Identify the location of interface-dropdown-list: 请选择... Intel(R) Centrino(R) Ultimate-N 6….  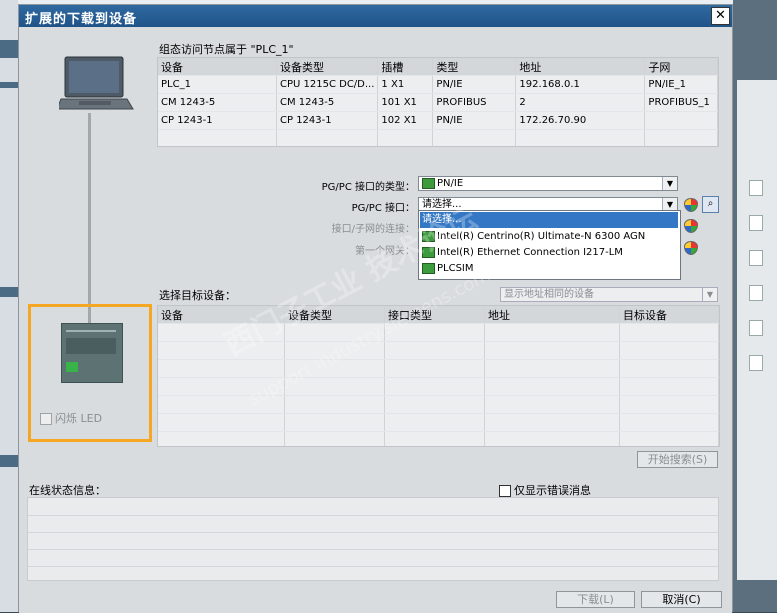
(549, 245).